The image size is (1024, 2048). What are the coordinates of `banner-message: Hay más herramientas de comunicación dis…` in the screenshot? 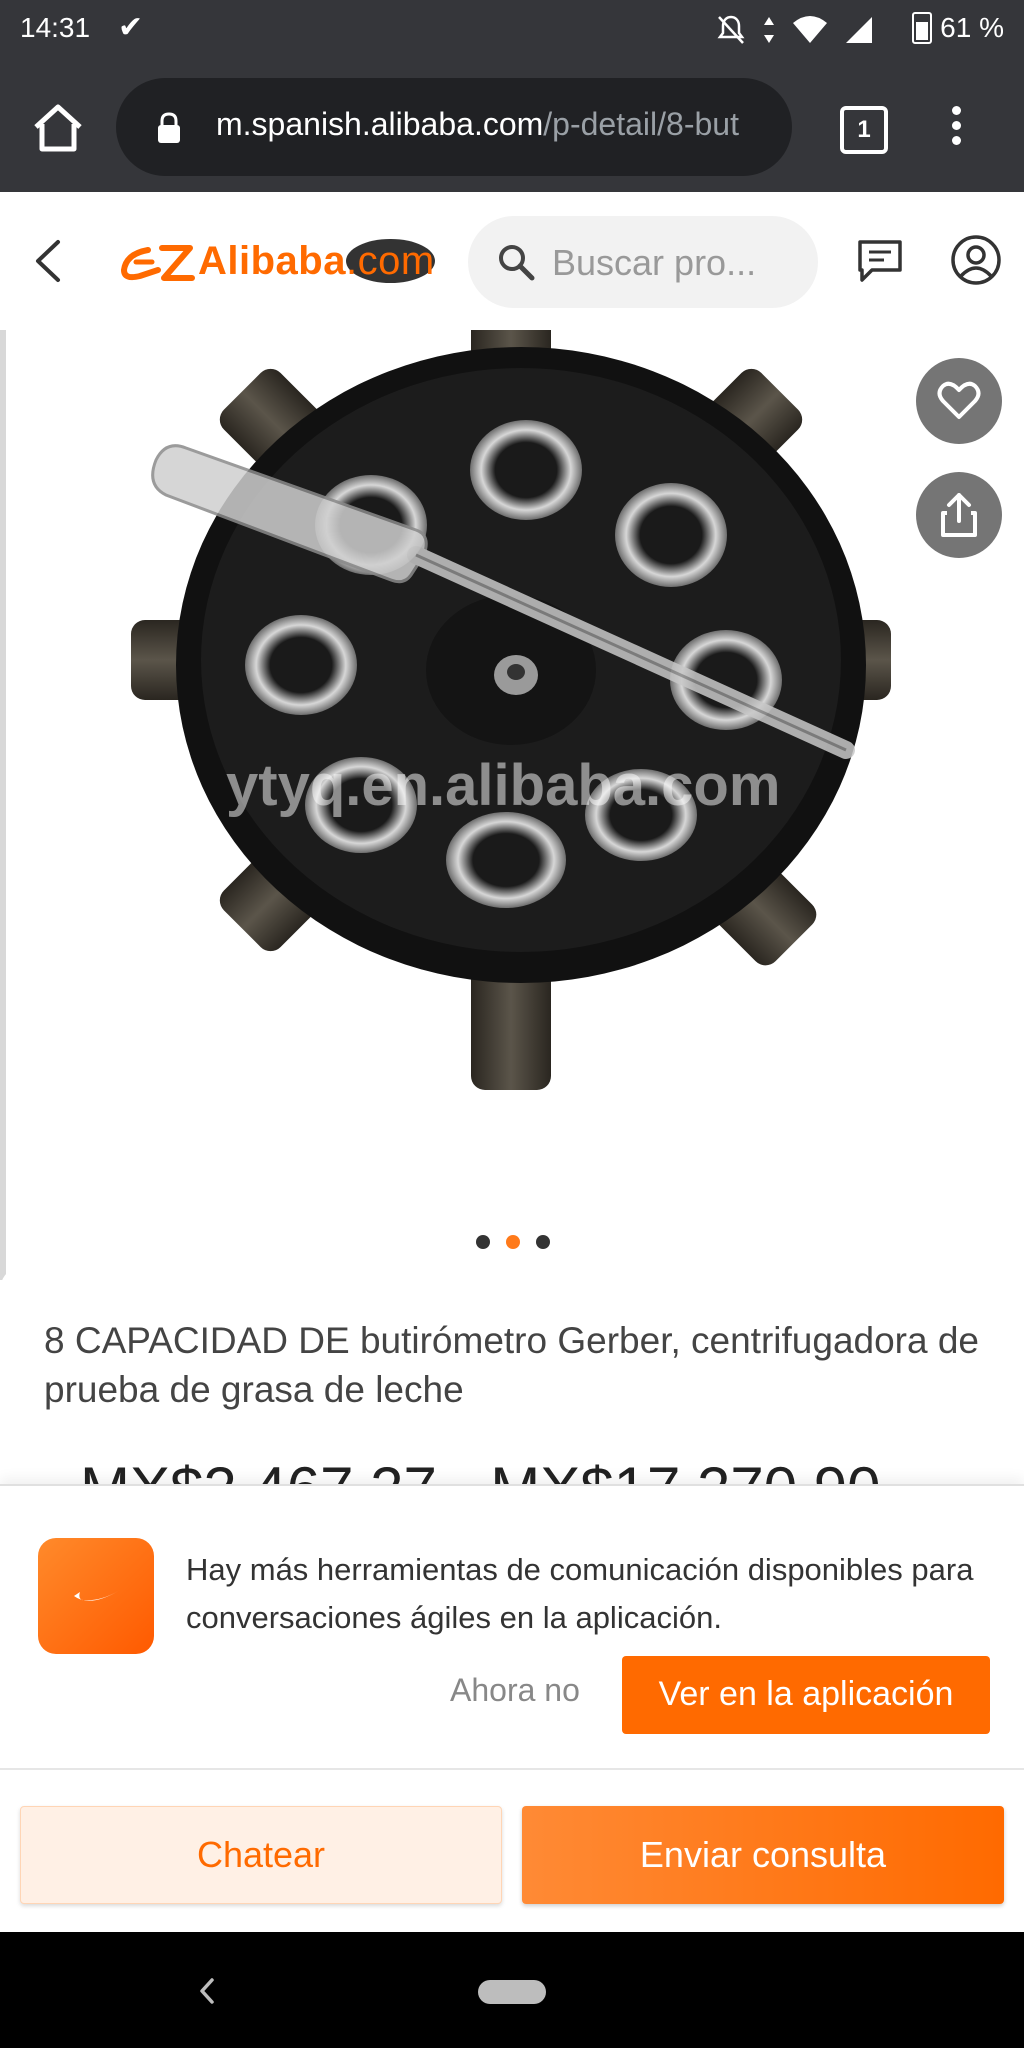 It's located at (580, 1593).